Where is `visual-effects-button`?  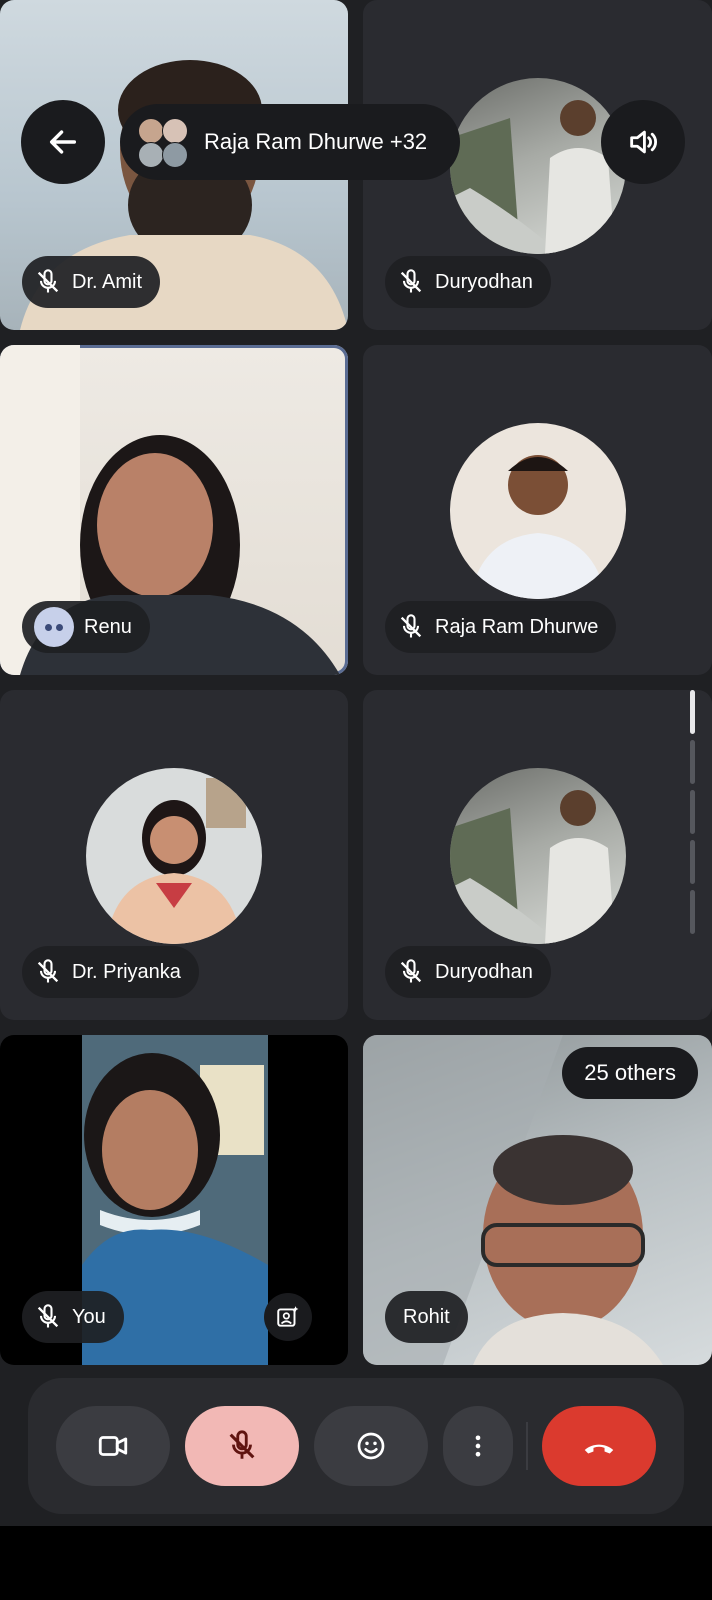 visual-effects-button is located at coordinates (288, 1317).